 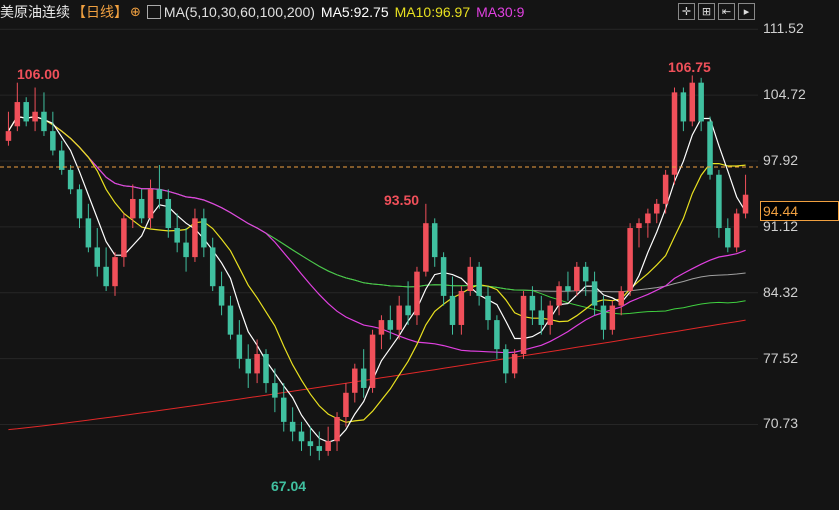 I want to click on ma10-value: MA10:96.97, so click(x=432, y=12).